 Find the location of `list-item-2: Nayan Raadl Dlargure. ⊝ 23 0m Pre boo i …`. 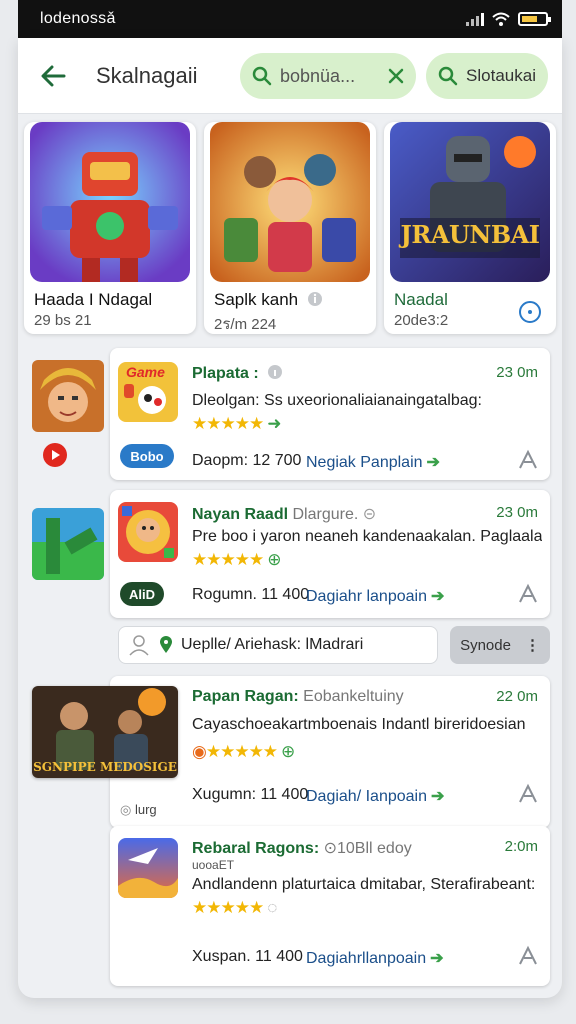

list-item-2: Nayan Raadl Dlargure. ⊝ 23 0m Pre boo i … is located at coordinates (330, 554).